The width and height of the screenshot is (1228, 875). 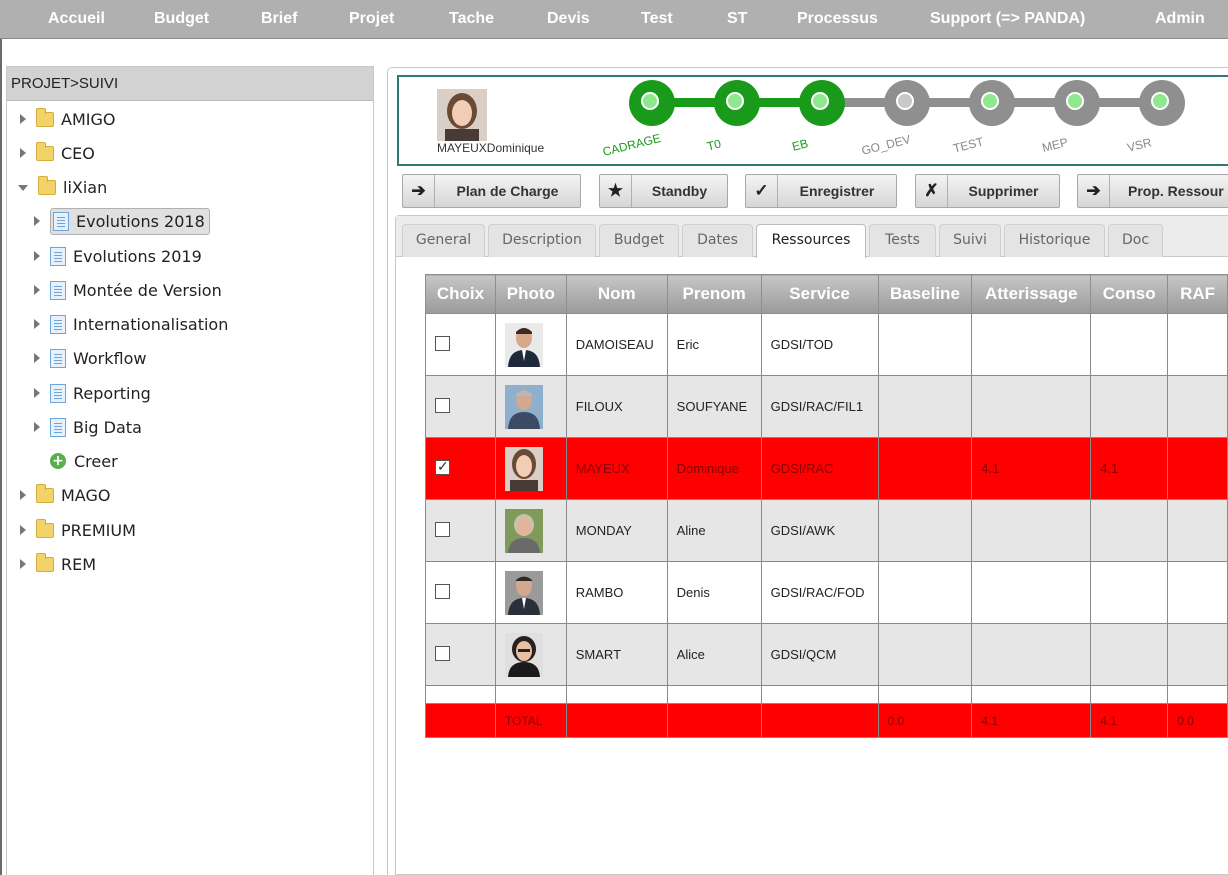 I want to click on tab-suivi: Suivi, so click(x=970, y=240).